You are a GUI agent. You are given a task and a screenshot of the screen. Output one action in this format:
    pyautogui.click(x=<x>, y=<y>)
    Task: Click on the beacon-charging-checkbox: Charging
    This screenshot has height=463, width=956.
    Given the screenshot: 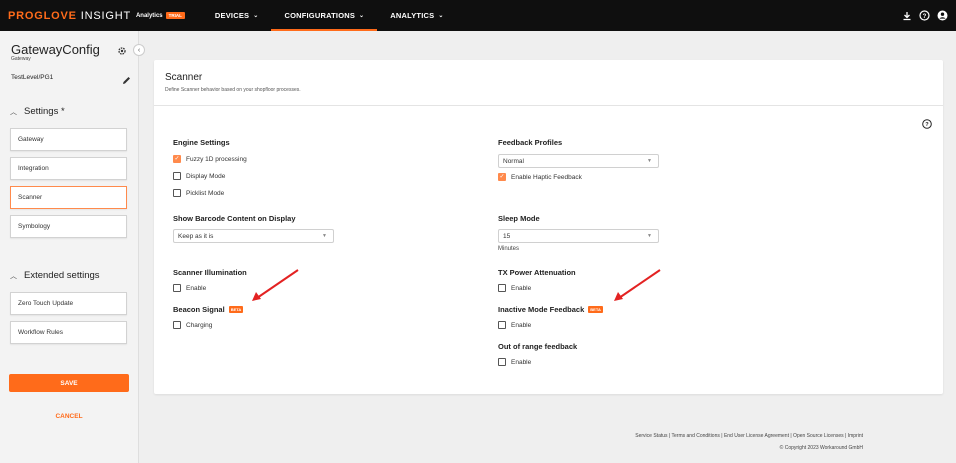 What is the action you would take?
    pyautogui.click(x=192, y=325)
    